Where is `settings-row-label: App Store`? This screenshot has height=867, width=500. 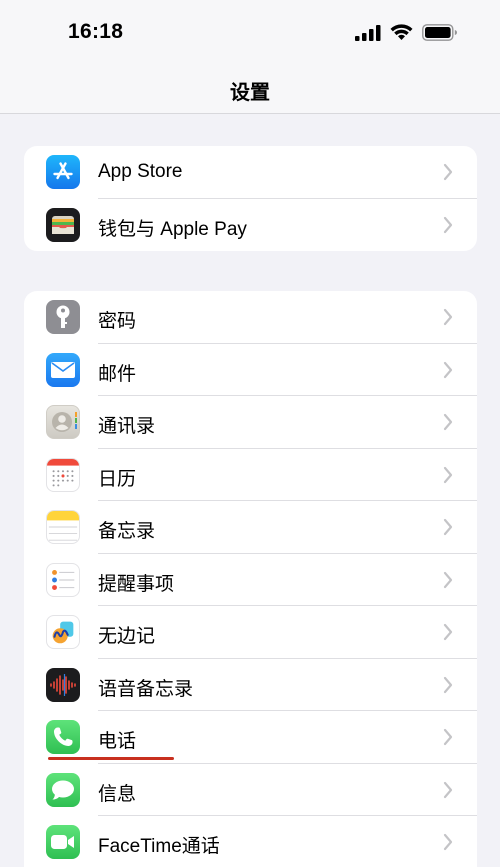 settings-row-label: App Store is located at coordinates (140, 171).